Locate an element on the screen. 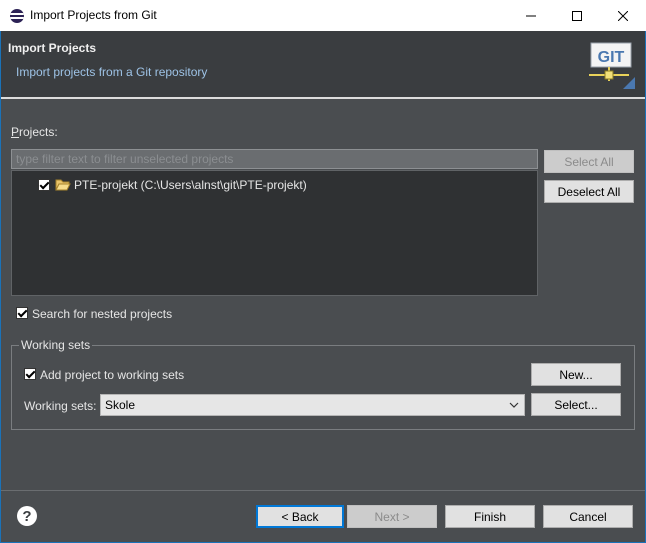 This screenshot has width=646, height=543. working-sets-label: Working sets: is located at coordinates (60, 406).